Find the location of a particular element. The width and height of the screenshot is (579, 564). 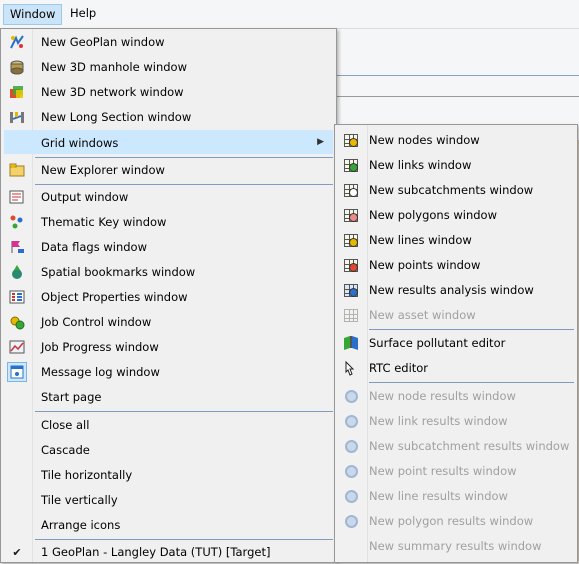

job-progress-icon is located at coordinates (17, 347).